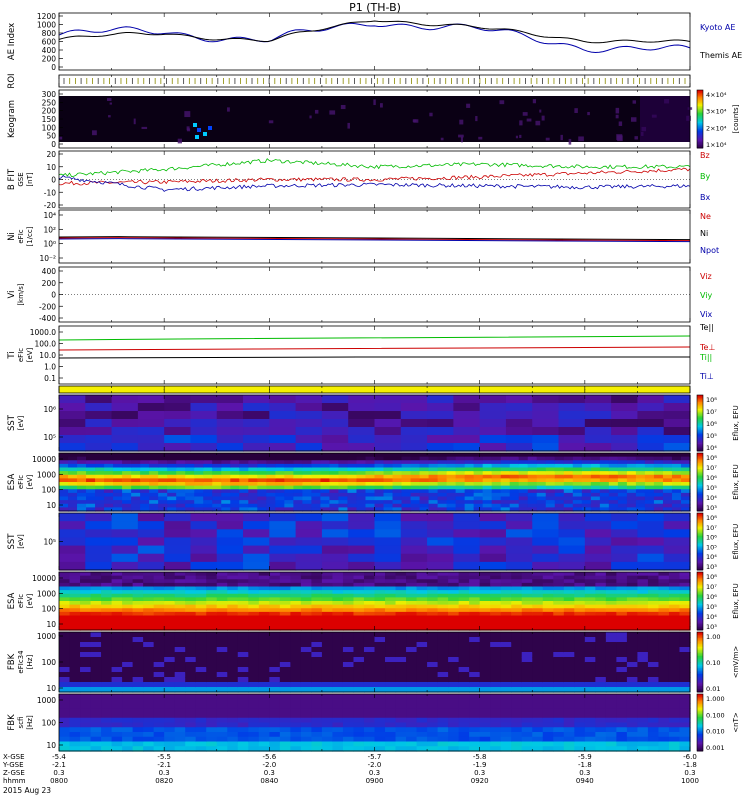  Describe the element at coordinates (44, 578) in the screenshot. I see `esa_i-ytick-label: 10000` at that location.